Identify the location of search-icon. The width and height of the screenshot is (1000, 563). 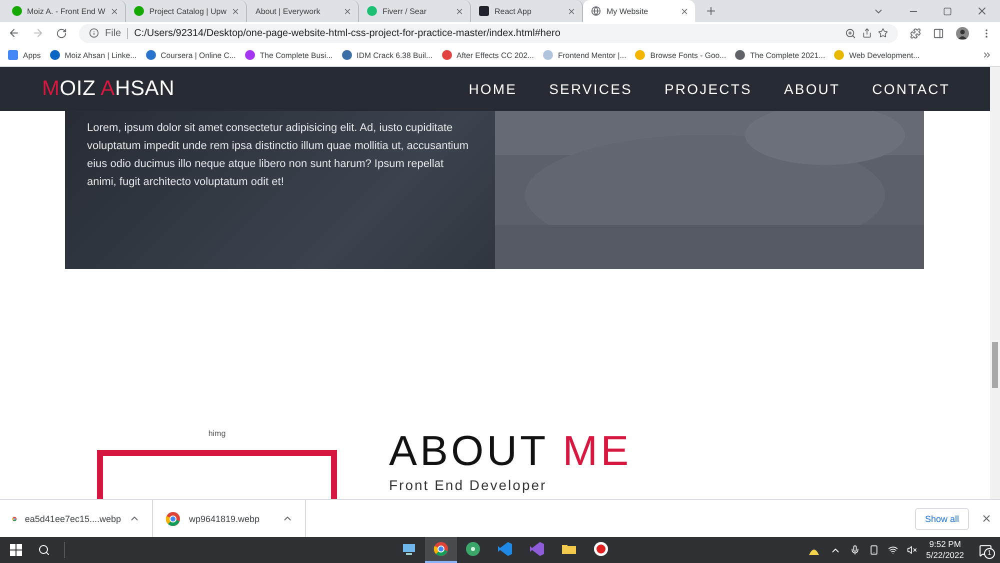
(44, 550).